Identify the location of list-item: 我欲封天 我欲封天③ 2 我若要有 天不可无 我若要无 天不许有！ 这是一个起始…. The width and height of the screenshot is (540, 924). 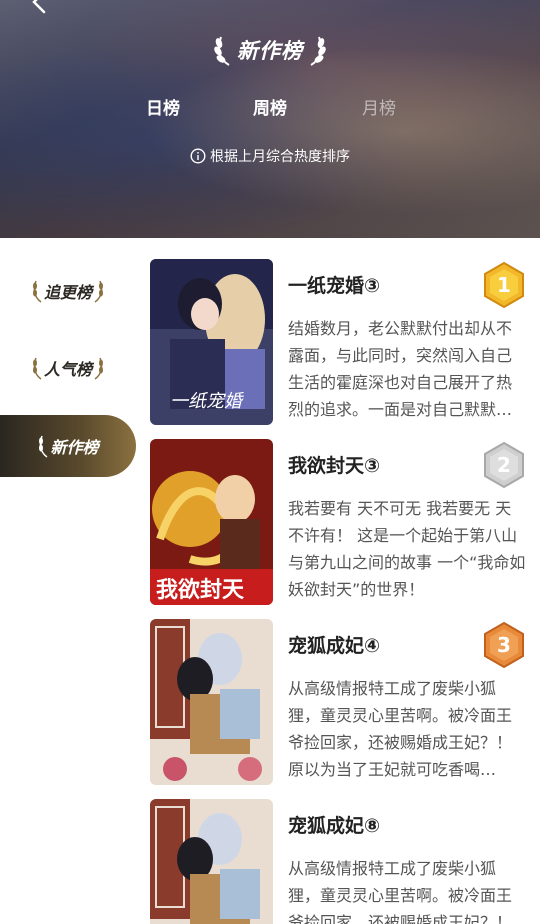
(340, 522).